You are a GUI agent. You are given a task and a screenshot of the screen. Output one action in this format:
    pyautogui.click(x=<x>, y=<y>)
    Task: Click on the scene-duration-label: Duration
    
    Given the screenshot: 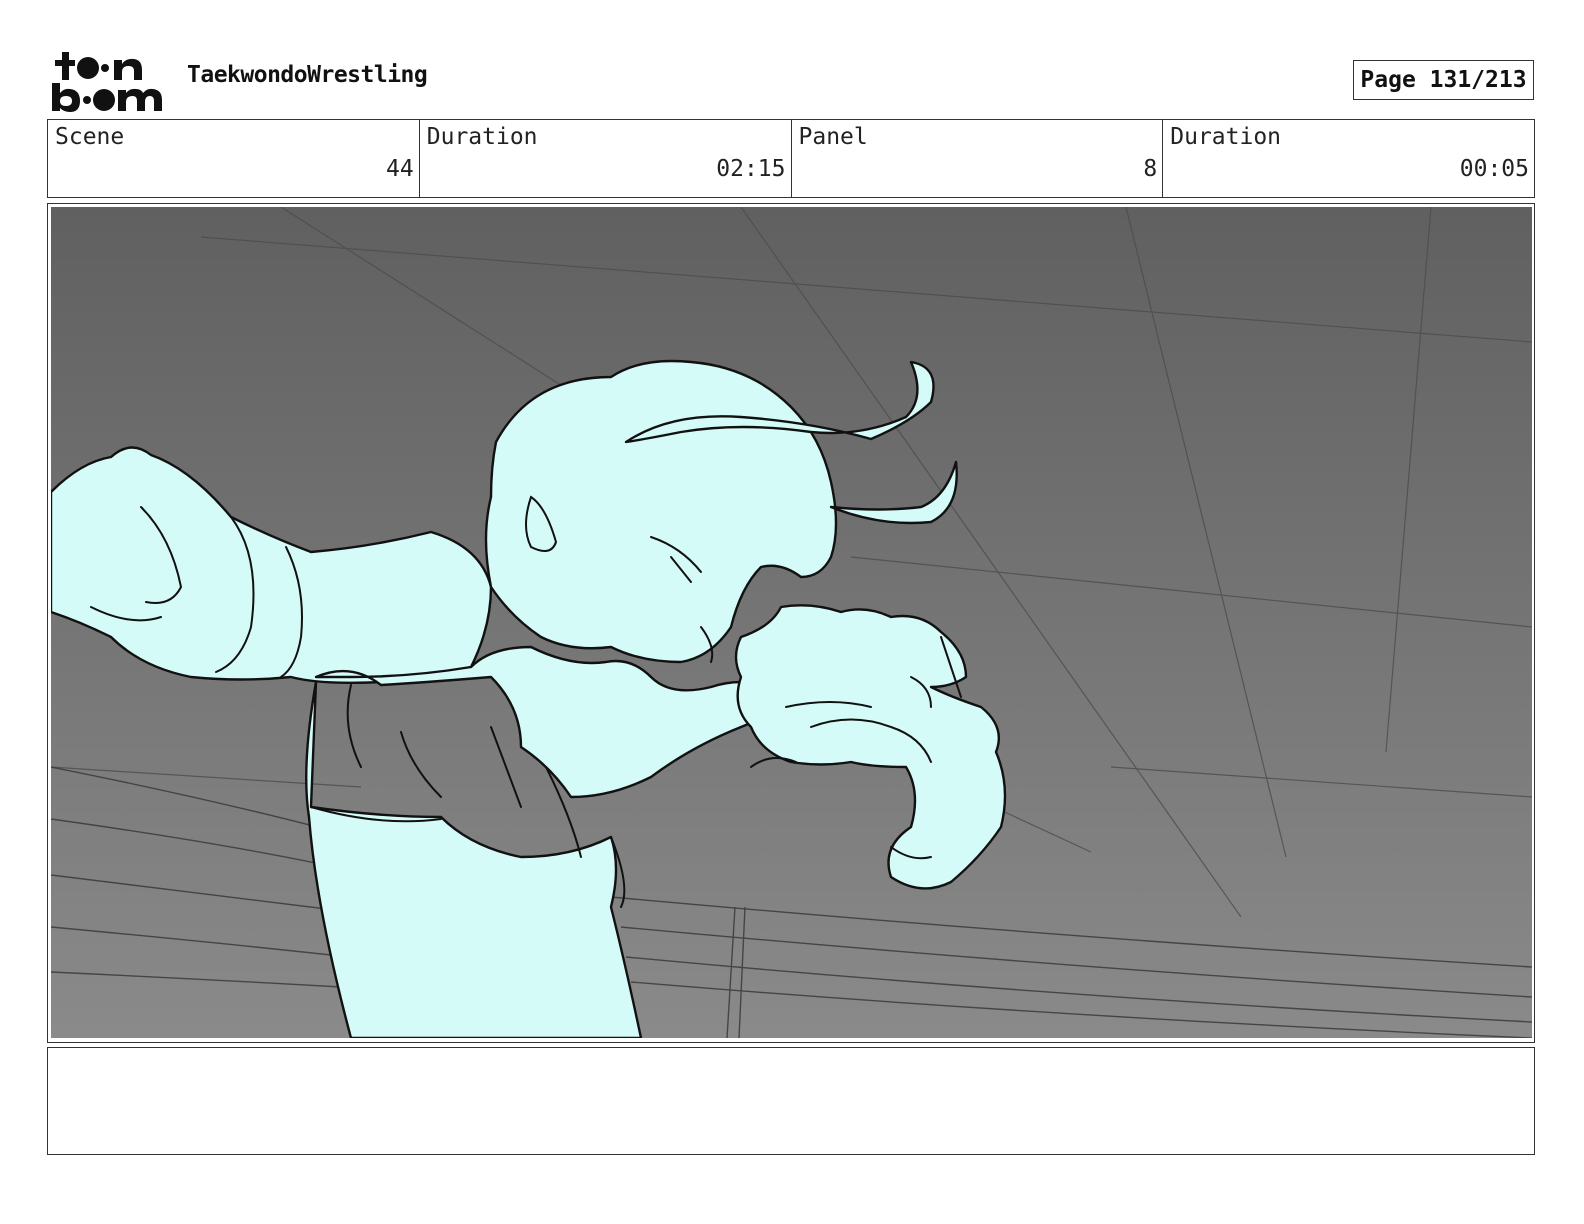 What is the action you would take?
    pyautogui.click(x=482, y=137)
    